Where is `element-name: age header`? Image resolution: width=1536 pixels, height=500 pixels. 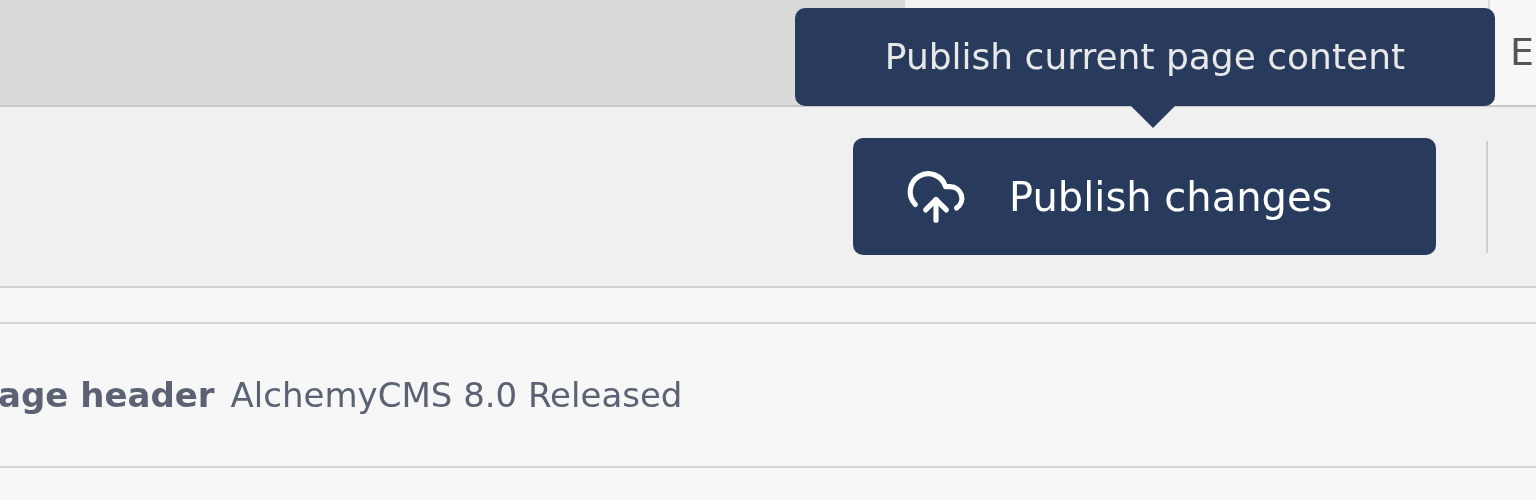 element-name: age header is located at coordinates (107, 395).